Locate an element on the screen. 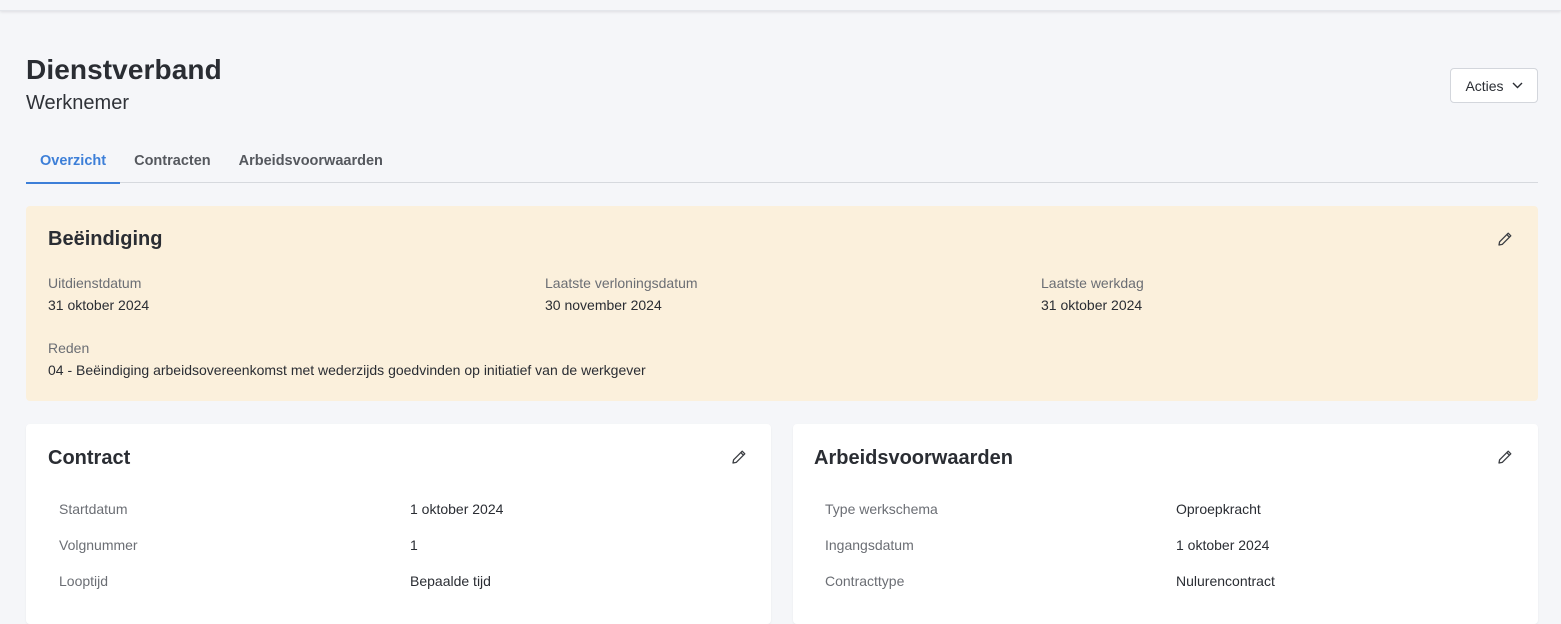 This screenshot has width=1561, height=624. arbeidsvoorwaarden-title: Arbeidsvoorwaarden is located at coordinates (913, 458).